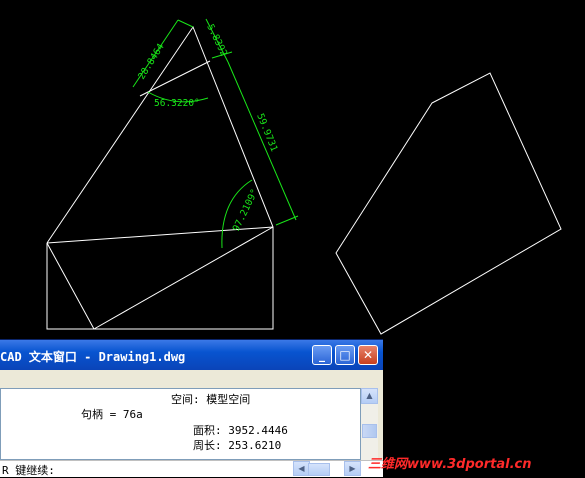  What do you see at coordinates (345, 355) in the screenshot?
I see `maximize-button: □` at bounding box center [345, 355].